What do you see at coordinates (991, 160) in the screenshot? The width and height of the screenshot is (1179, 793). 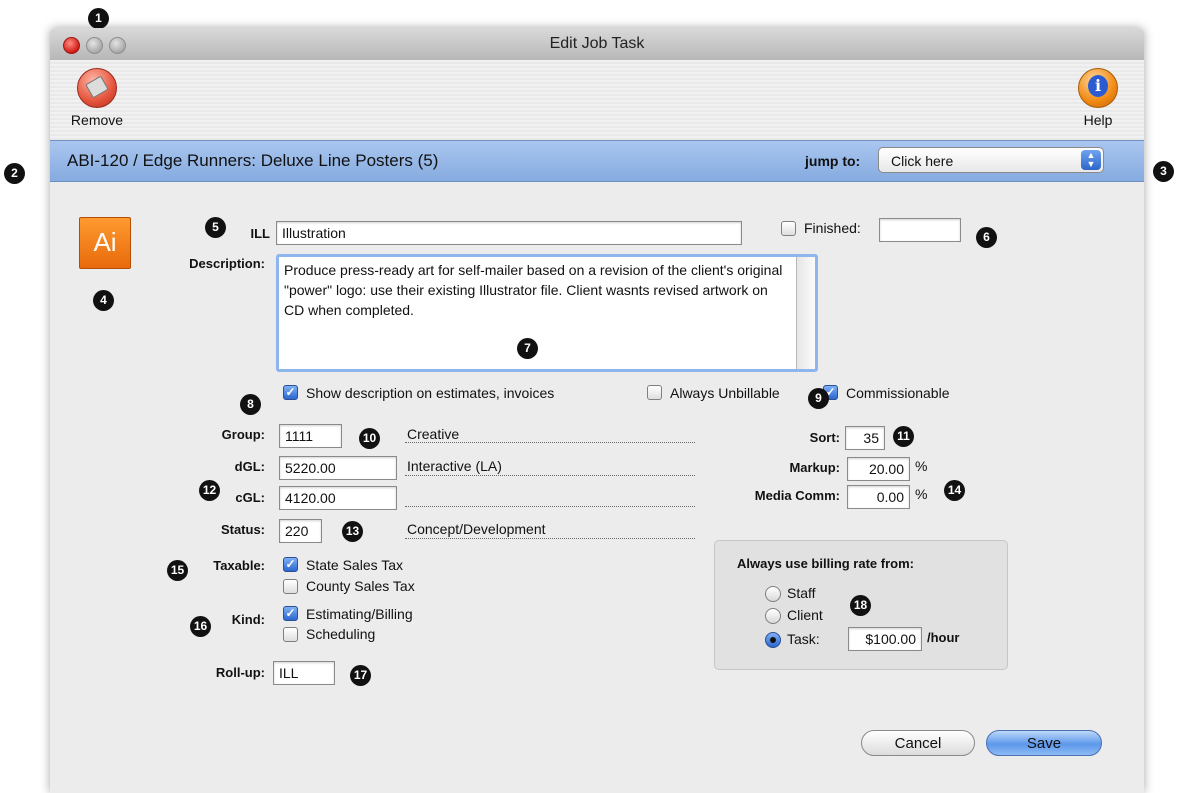 I see `jump-to-select: Click here ▲ ▼` at bounding box center [991, 160].